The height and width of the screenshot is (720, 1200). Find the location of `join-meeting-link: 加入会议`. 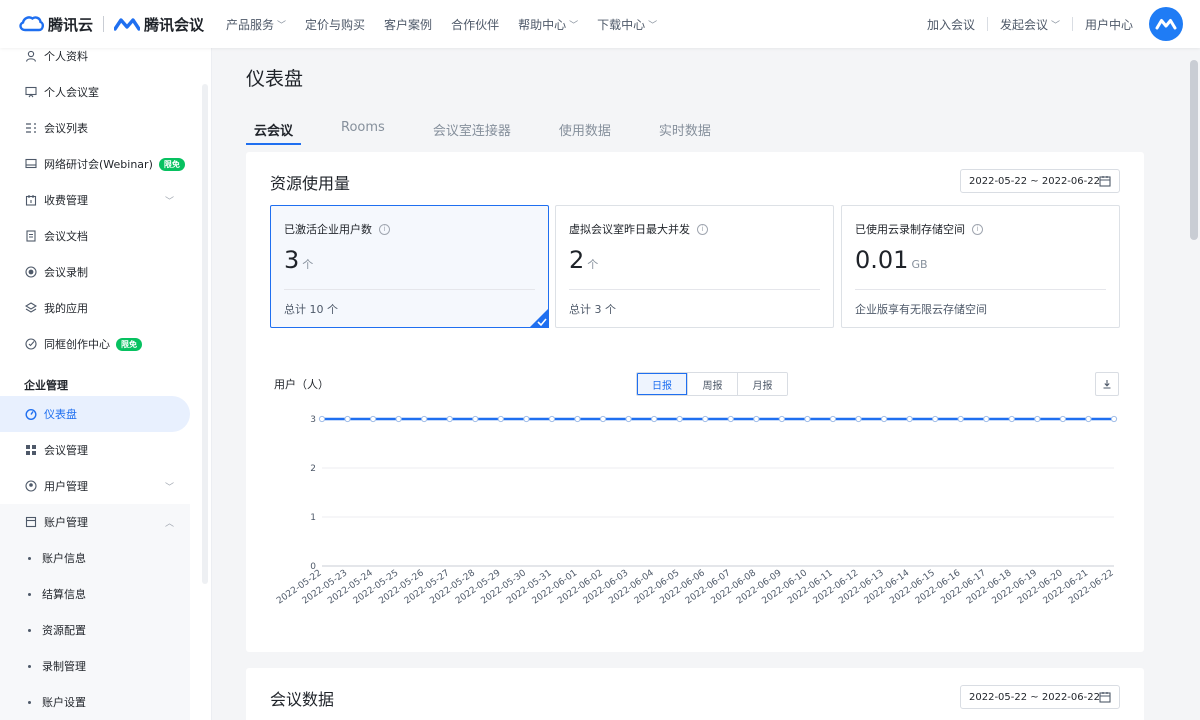

join-meeting-link: 加入会议 is located at coordinates (951, 24).